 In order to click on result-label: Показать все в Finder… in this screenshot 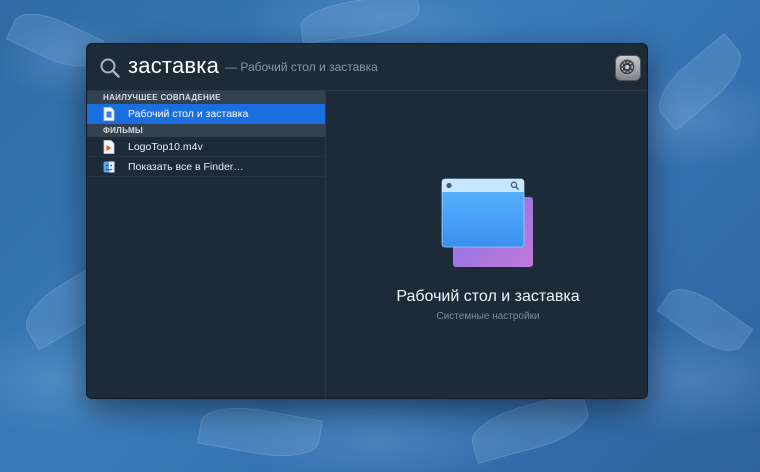, I will do `click(186, 166)`.